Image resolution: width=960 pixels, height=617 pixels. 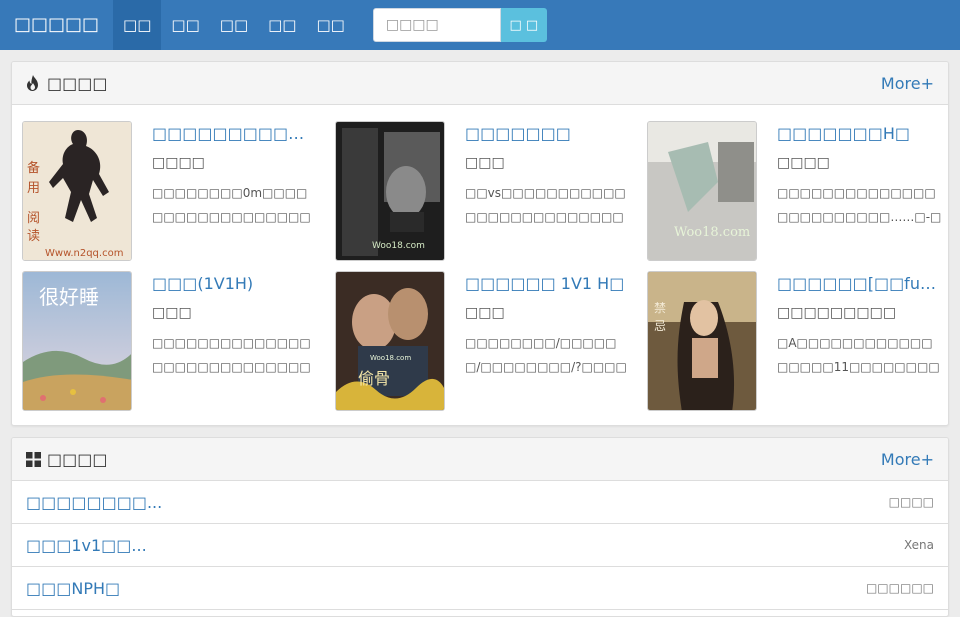 What do you see at coordinates (77, 341) in the screenshot?
I see `book-cover: 很好睡` at bounding box center [77, 341].